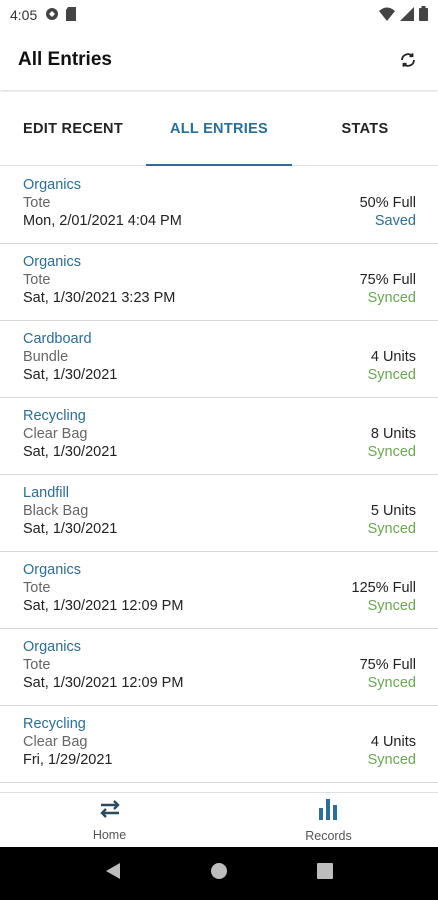  I want to click on page-title: All Entries, so click(65, 59).